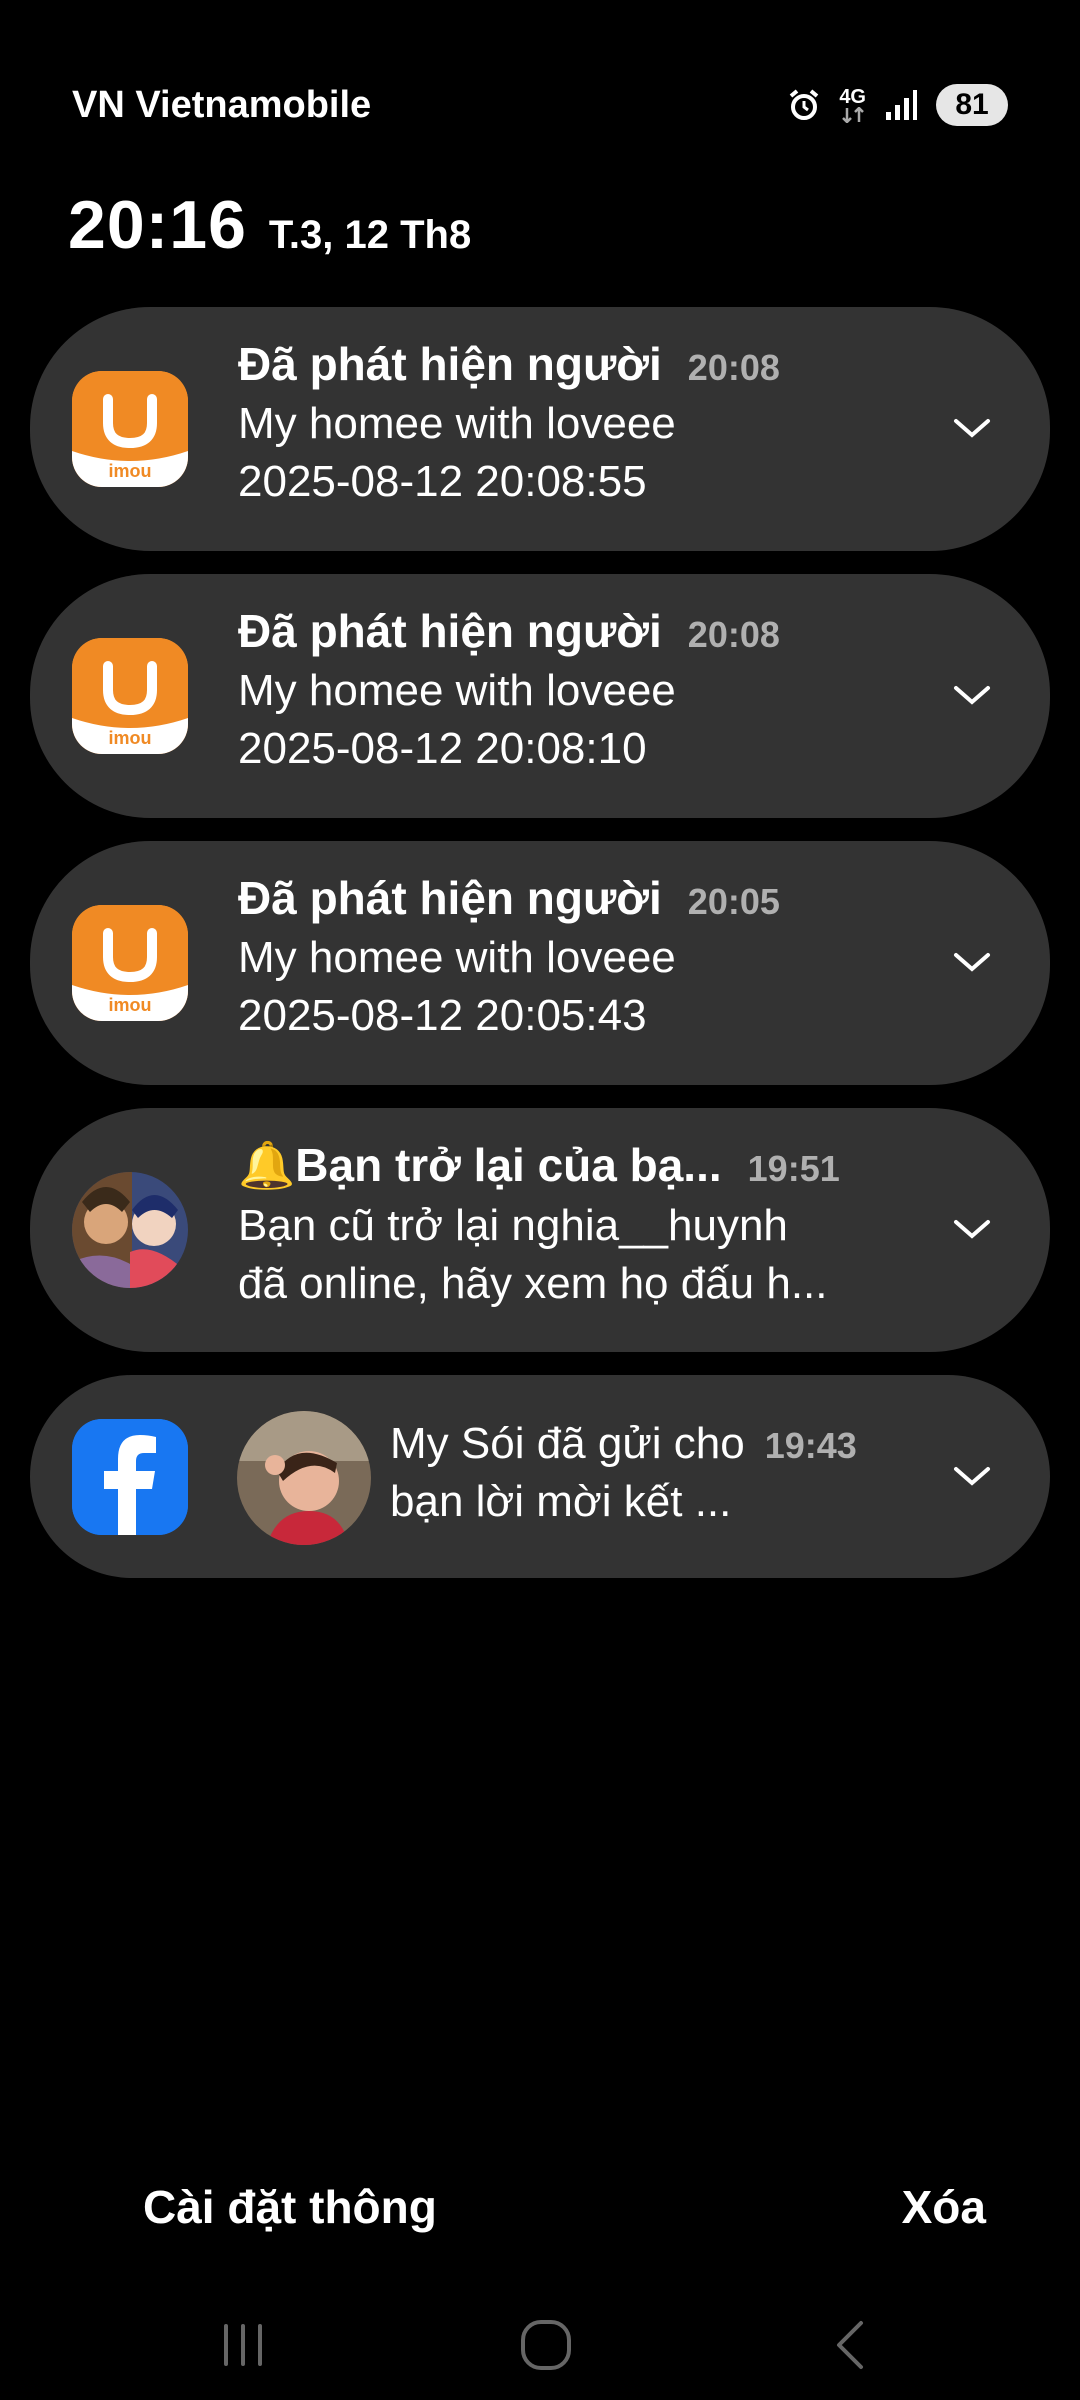 The image size is (1080, 2400). What do you see at coordinates (157, 225) in the screenshot?
I see `clock: 20:16` at bounding box center [157, 225].